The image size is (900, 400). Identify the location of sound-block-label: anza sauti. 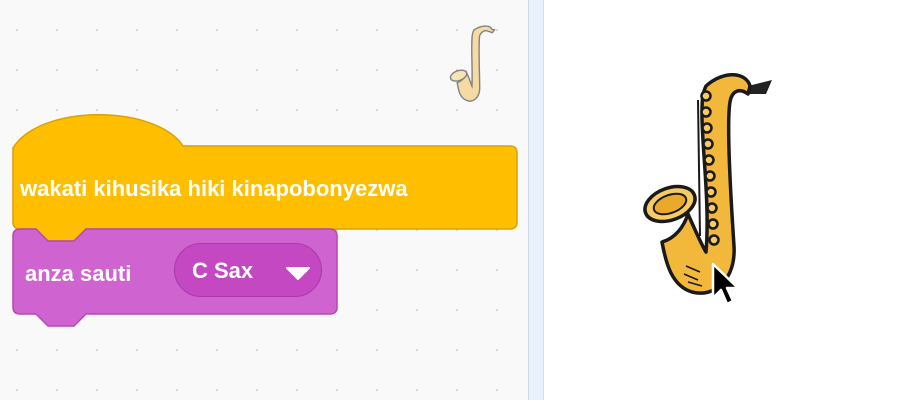
(78, 273).